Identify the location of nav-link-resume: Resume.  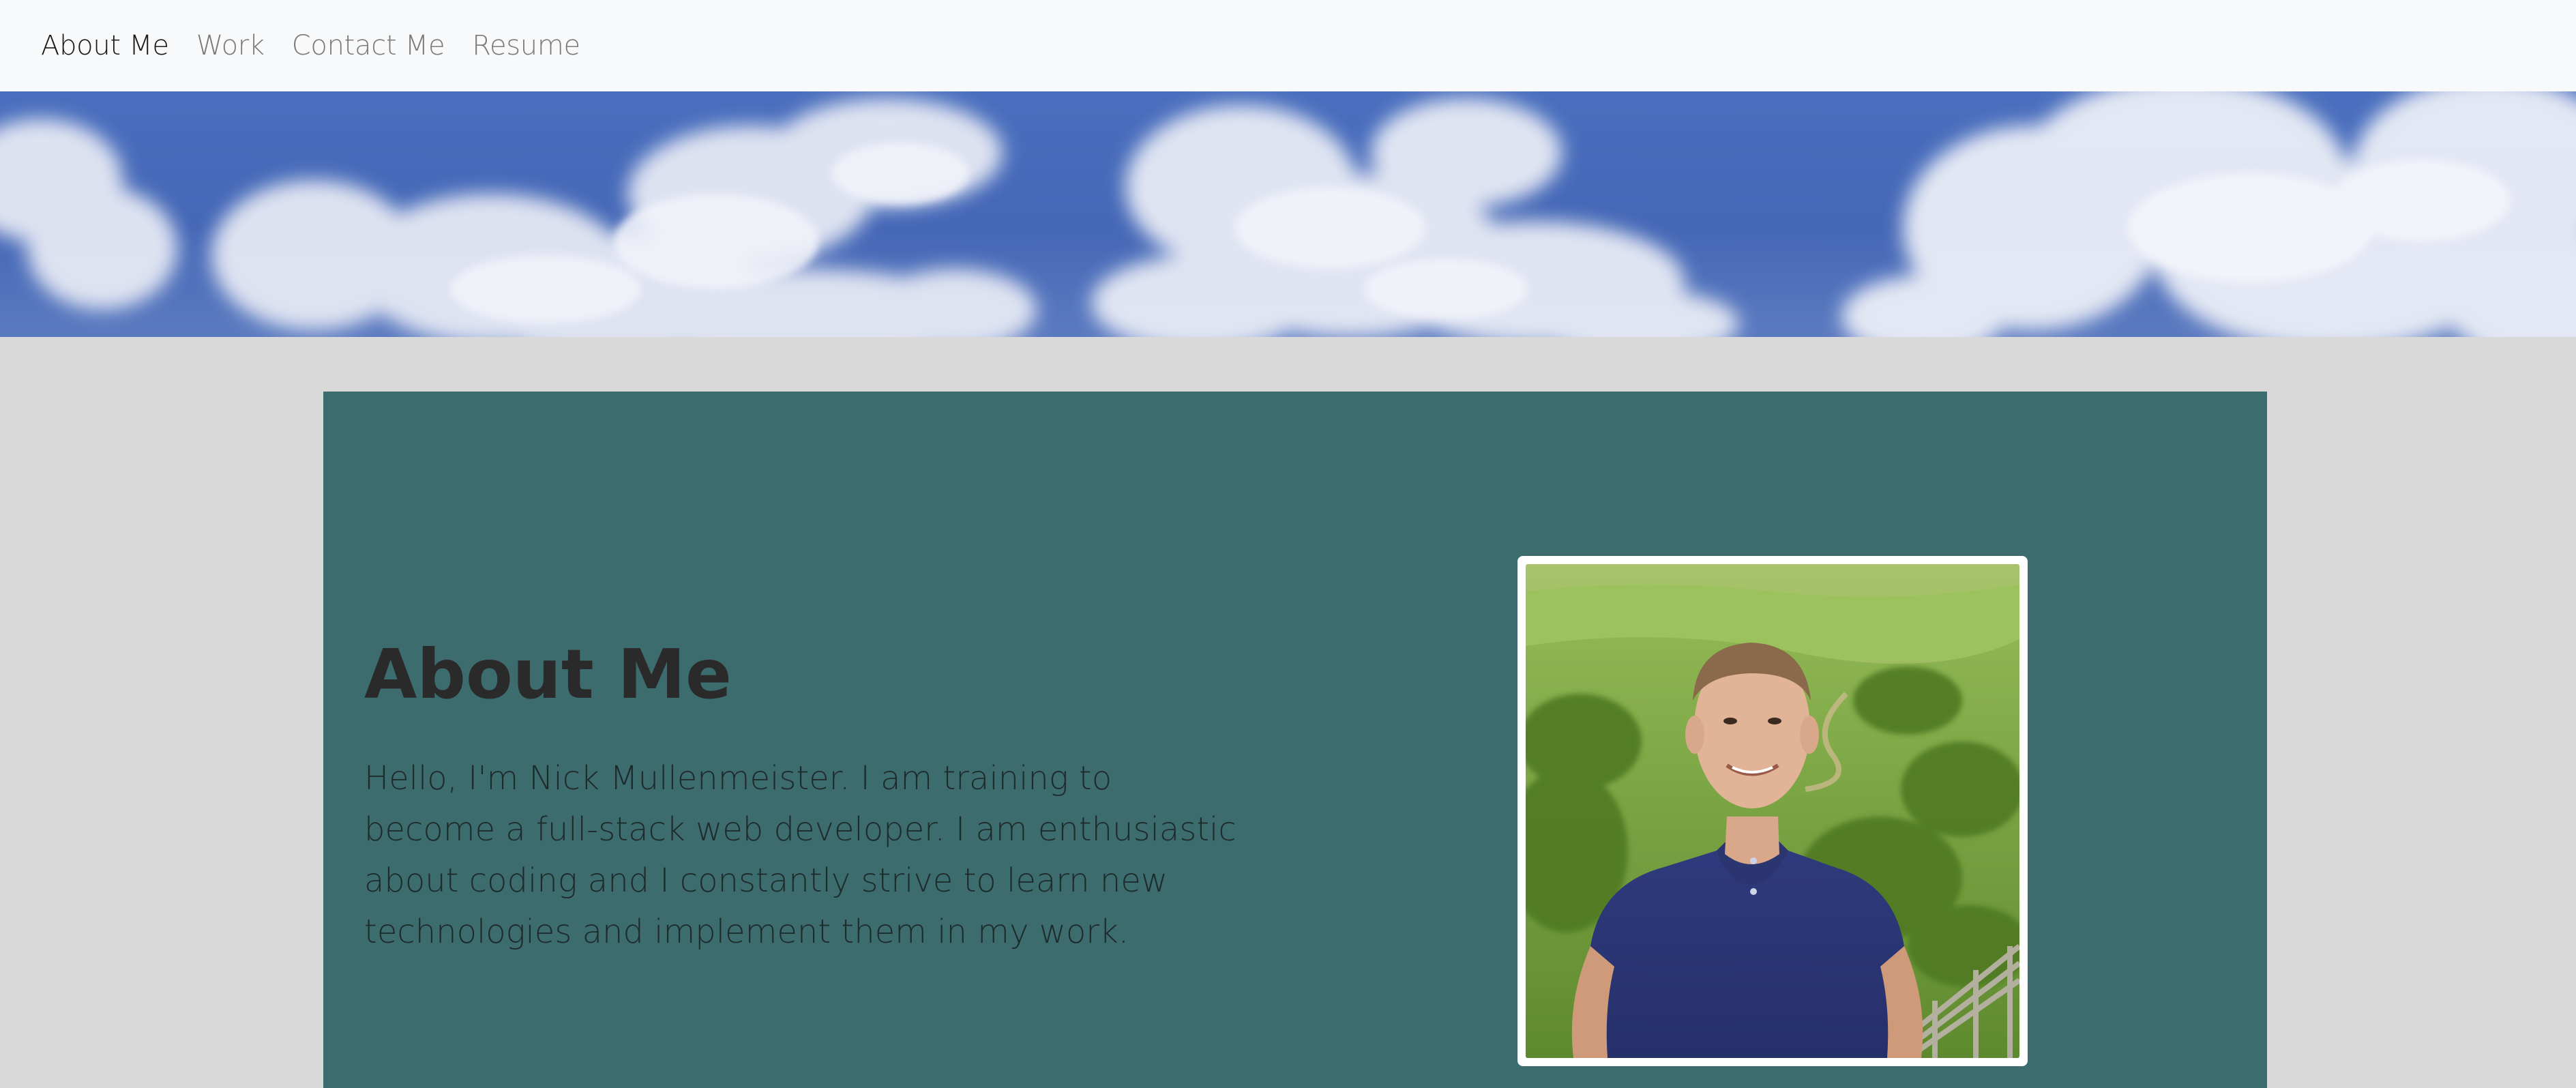
(526, 46).